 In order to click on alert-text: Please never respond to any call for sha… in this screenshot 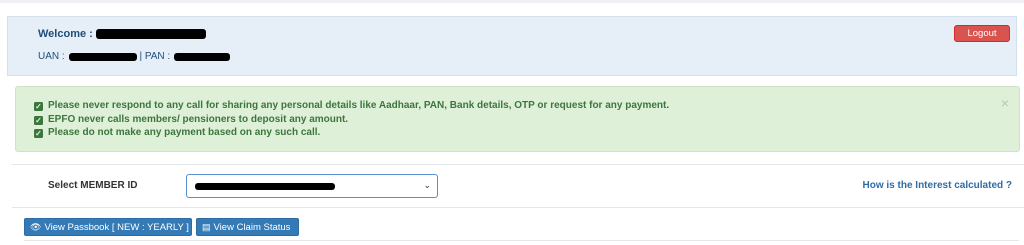, I will do `click(359, 105)`.